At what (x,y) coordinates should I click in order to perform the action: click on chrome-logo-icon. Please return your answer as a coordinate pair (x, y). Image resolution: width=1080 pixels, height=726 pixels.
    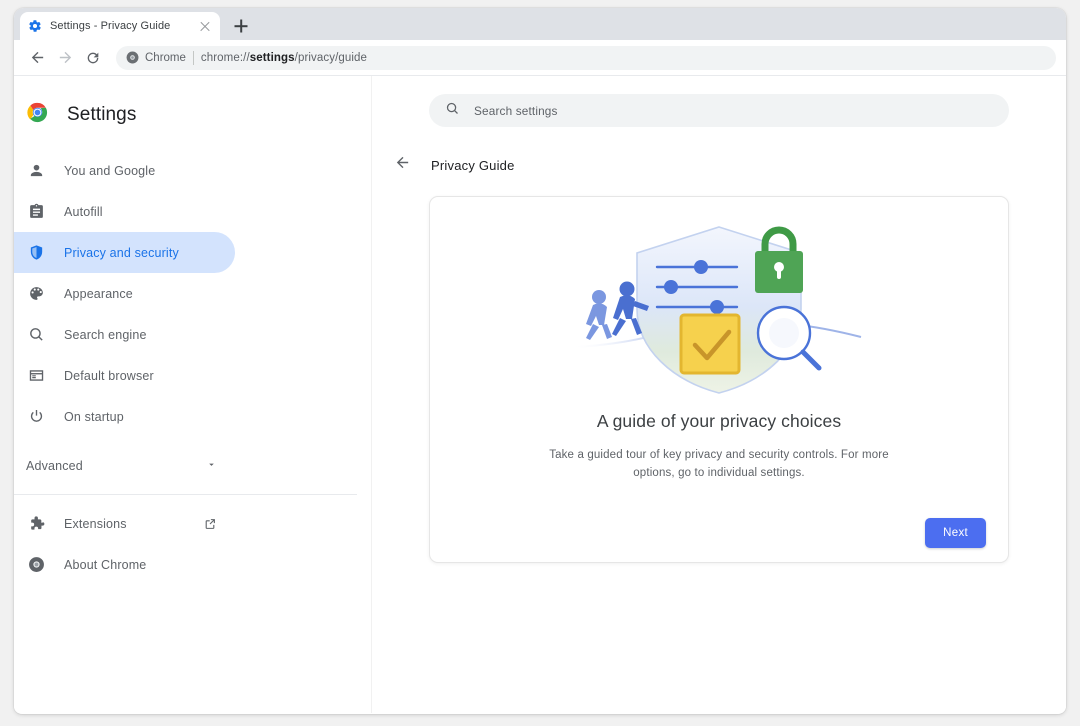
    Looking at the image, I should click on (37, 115).